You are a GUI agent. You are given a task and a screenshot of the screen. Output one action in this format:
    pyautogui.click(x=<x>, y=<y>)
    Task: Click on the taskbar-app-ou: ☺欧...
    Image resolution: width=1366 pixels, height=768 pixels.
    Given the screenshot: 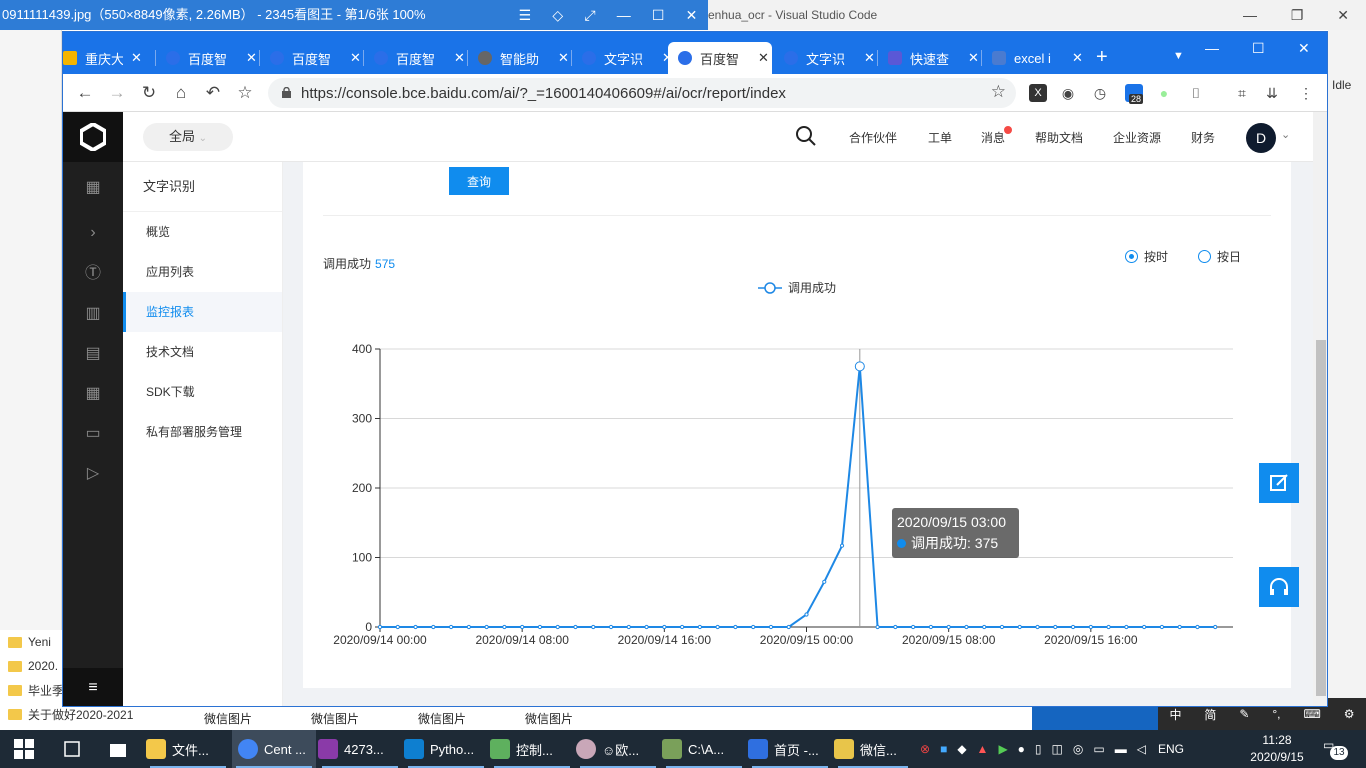 What is the action you would take?
    pyautogui.click(x=618, y=749)
    